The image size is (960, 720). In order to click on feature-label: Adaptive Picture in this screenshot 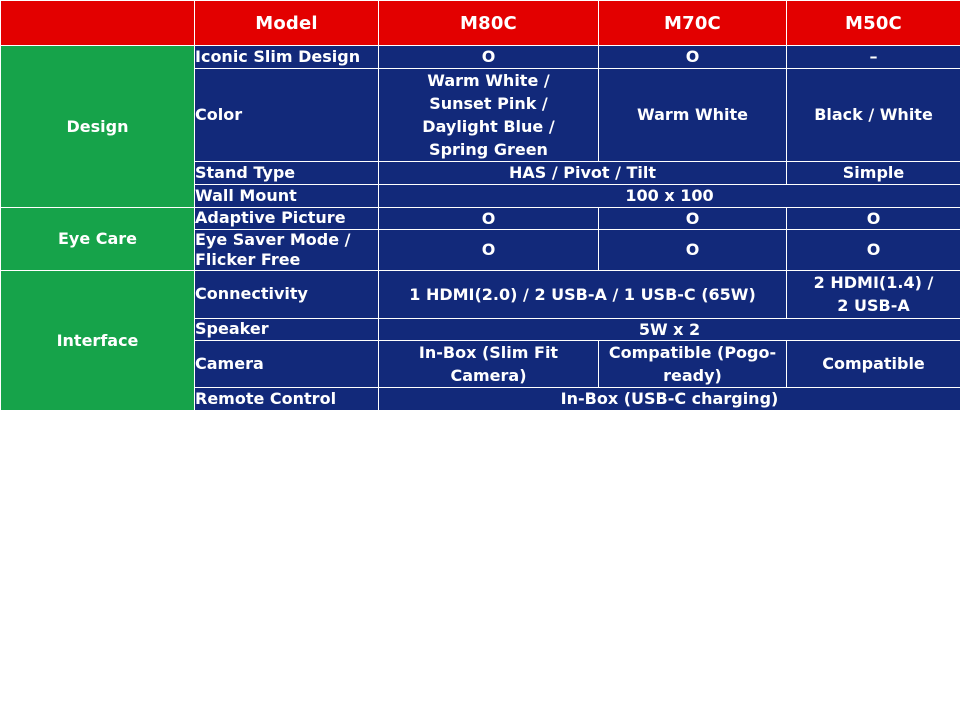, I will do `click(286, 218)`.